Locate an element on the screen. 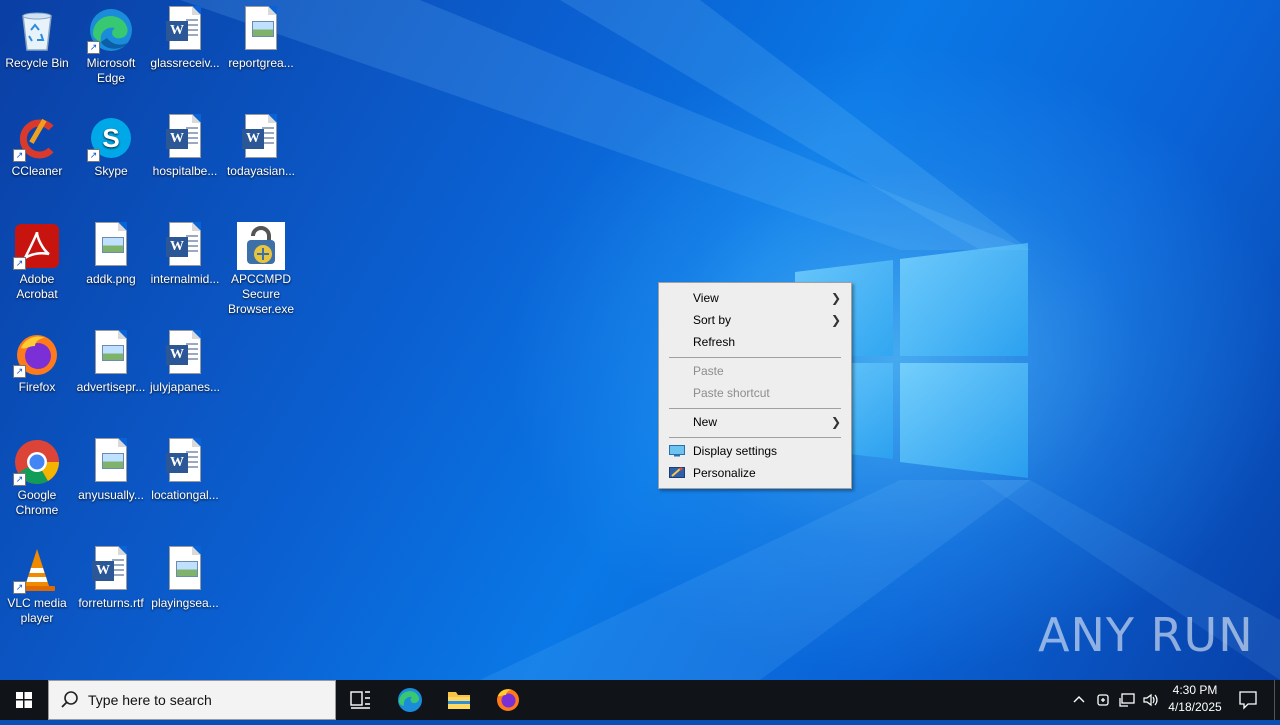 Image resolution: width=1280 pixels, height=725 pixels. task-view-button is located at coordinates (360, 700).